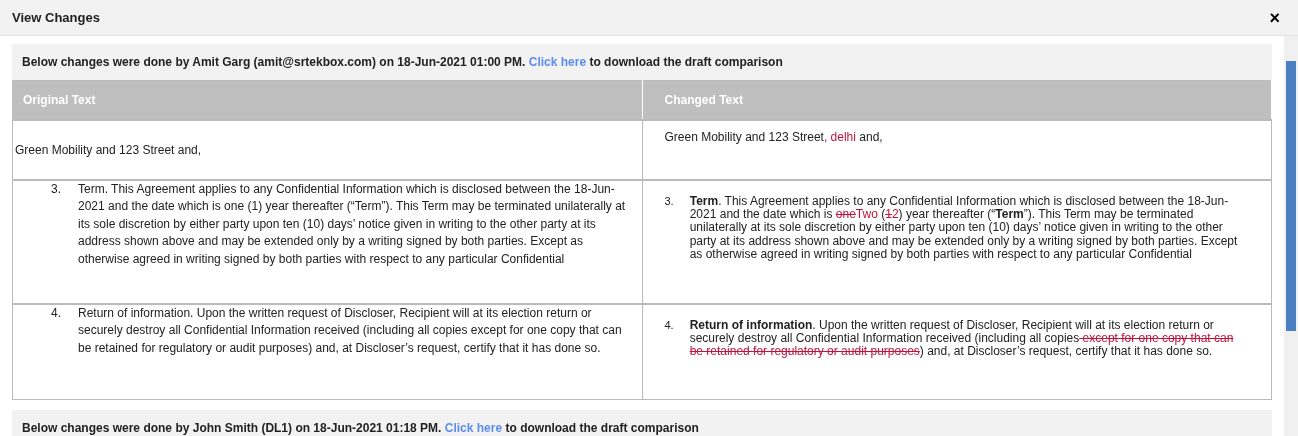 This screenshot has width=1298, height=436. What do you see at coordinates (773, 138) in the screenshot?
I see `changed-text: Green Mobility and 123 Street, delhi and,` at bounding box center [773, 138].